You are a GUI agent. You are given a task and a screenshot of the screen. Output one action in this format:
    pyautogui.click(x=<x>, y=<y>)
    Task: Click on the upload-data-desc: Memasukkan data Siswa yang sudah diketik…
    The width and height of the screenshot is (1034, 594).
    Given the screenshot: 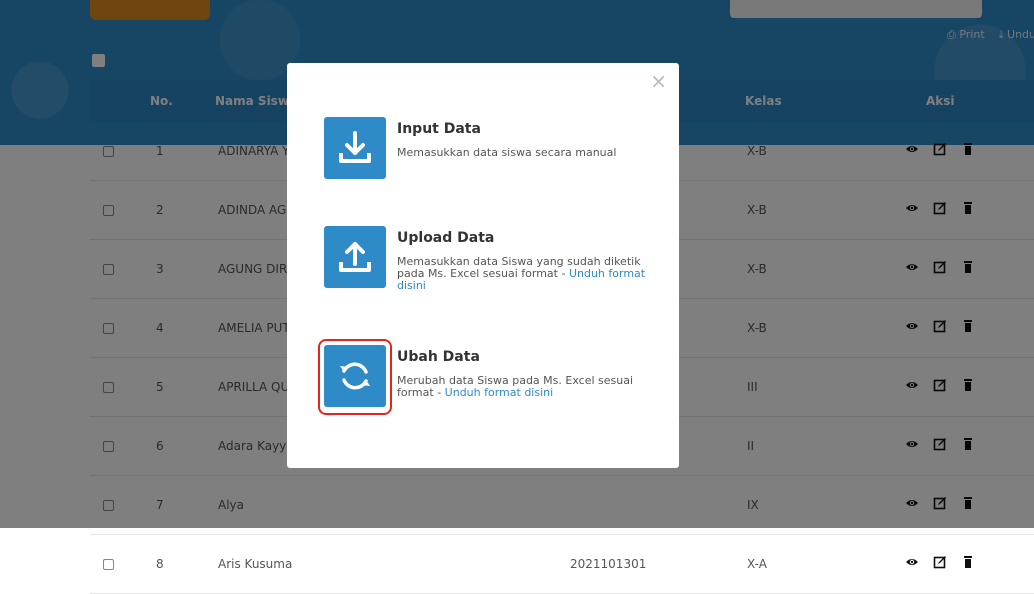 What is the action you would take?
    pyautogui.click(x=522, y=274)
    